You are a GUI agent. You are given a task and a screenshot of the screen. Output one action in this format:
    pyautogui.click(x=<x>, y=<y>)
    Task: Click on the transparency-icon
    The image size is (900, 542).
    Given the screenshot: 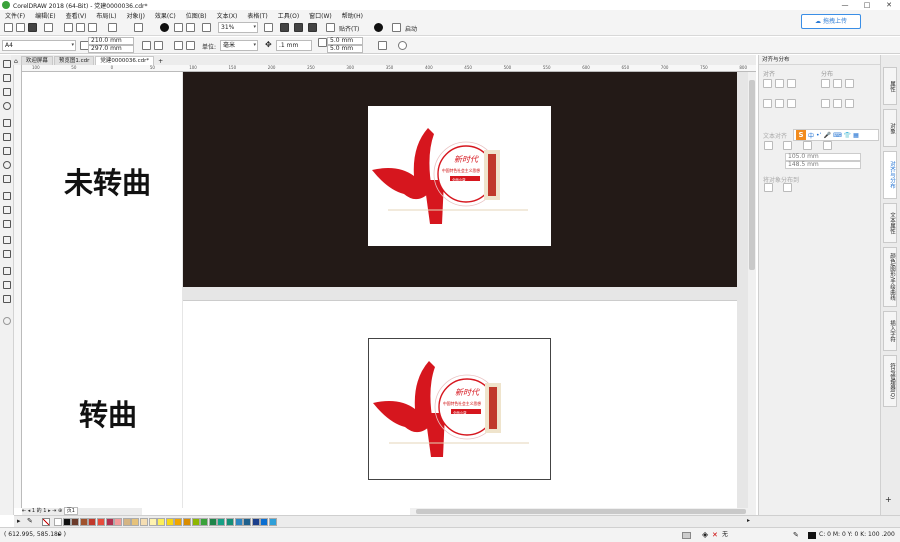 What is the action you would take?
    pyautogui.click(x=7, y=254)
    